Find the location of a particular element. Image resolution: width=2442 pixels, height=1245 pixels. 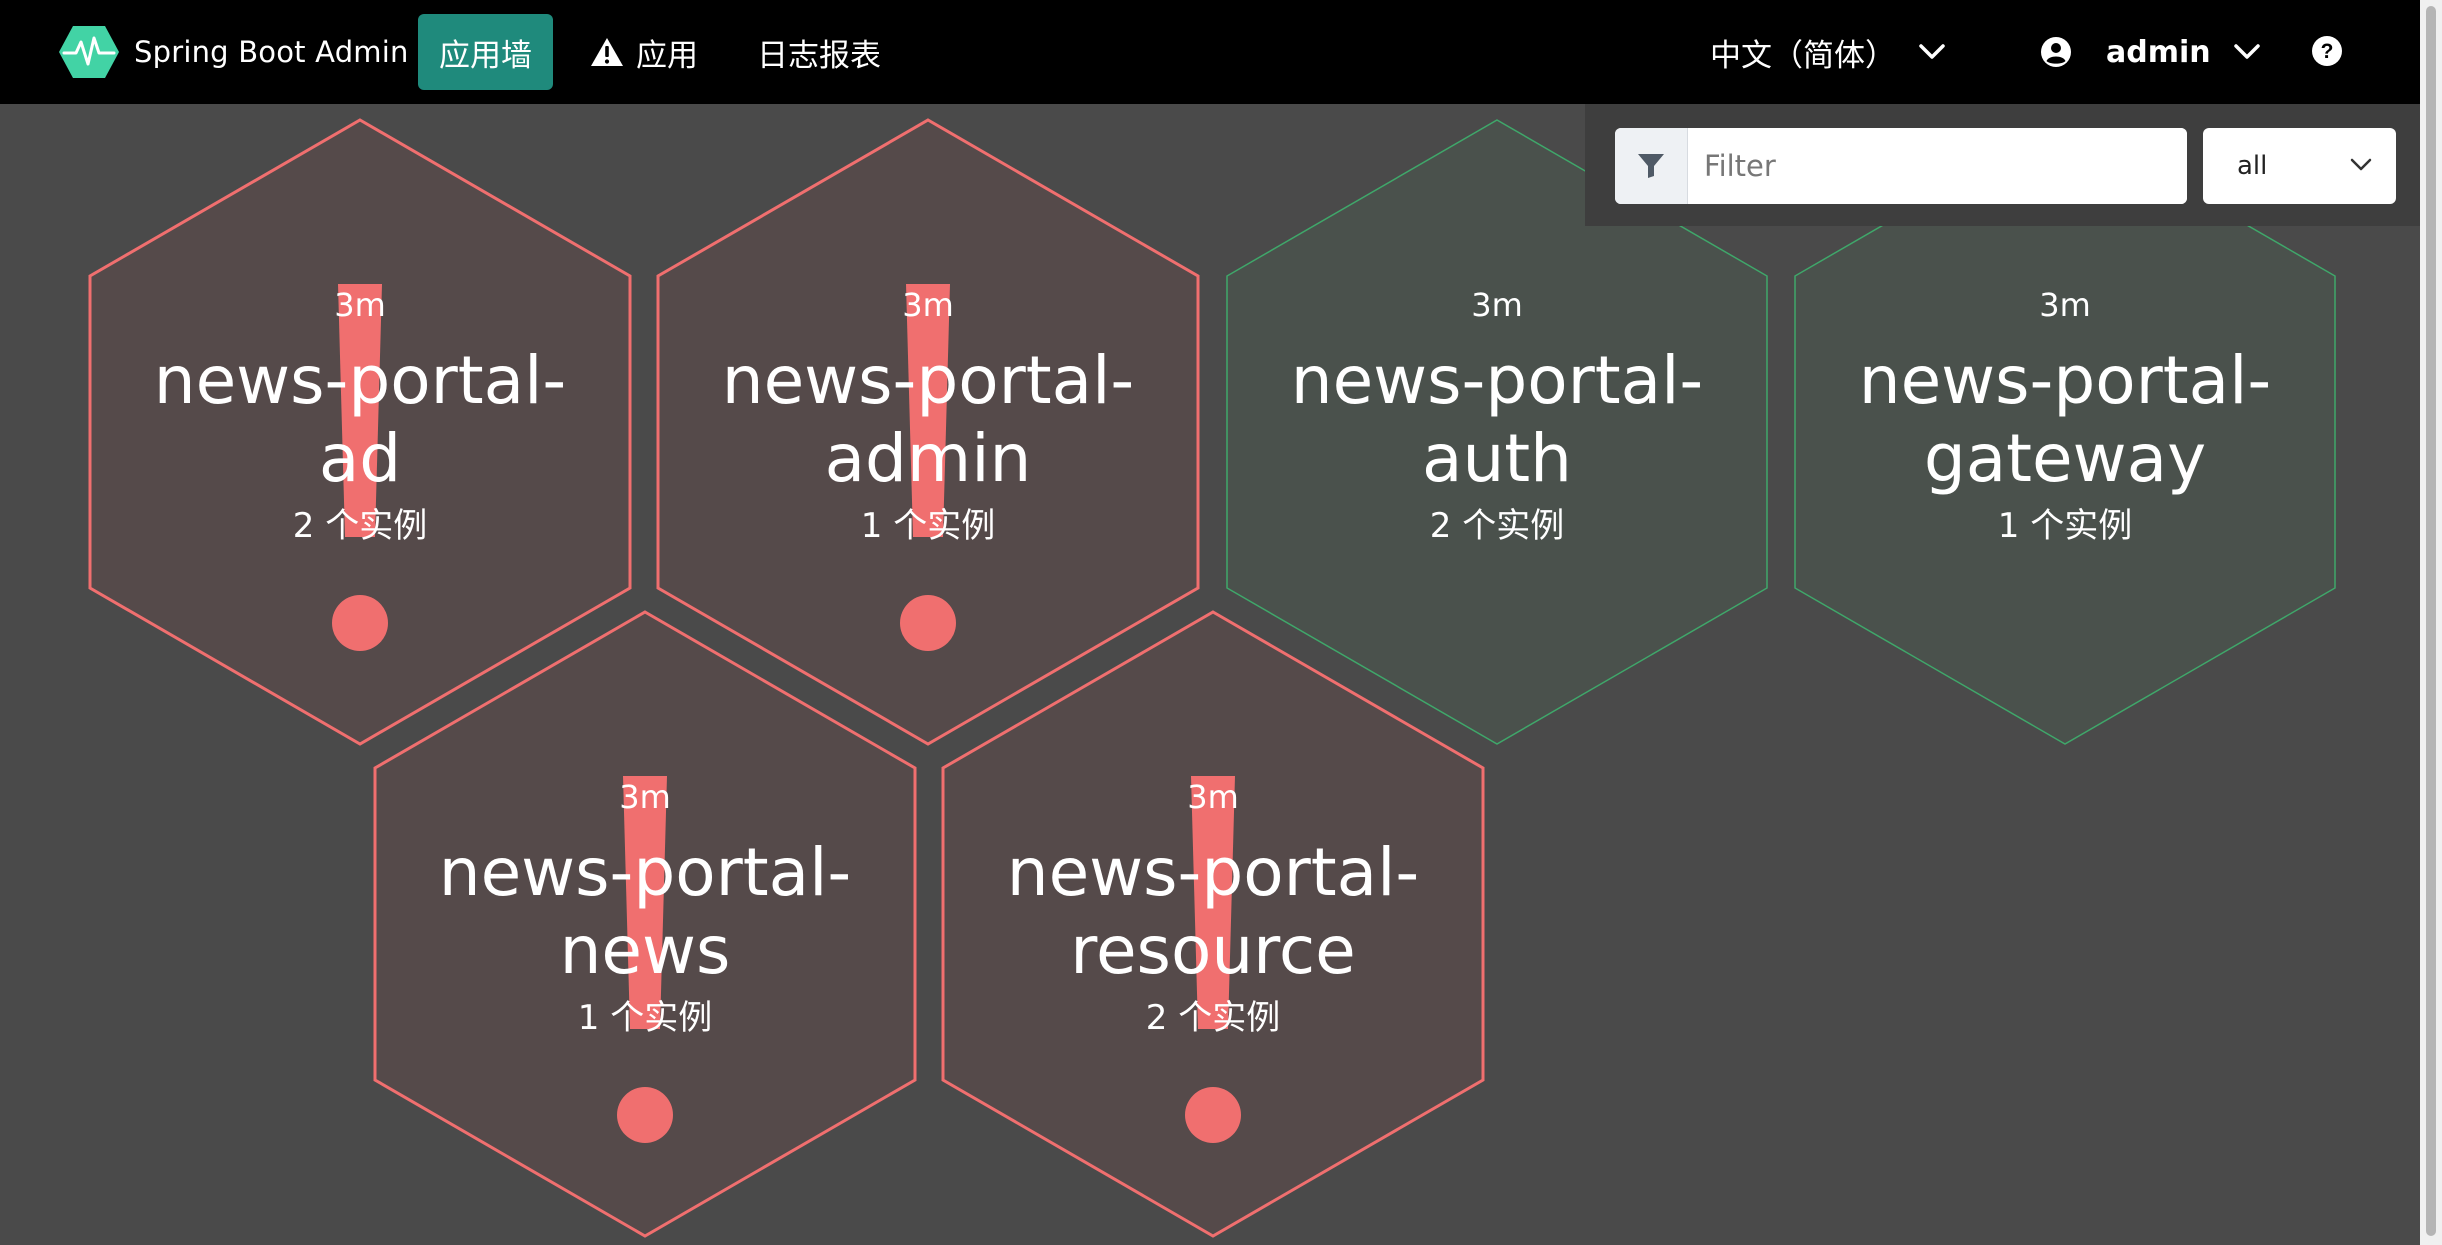

question-circle-icon: ? is located at coordinates (2327, 51).